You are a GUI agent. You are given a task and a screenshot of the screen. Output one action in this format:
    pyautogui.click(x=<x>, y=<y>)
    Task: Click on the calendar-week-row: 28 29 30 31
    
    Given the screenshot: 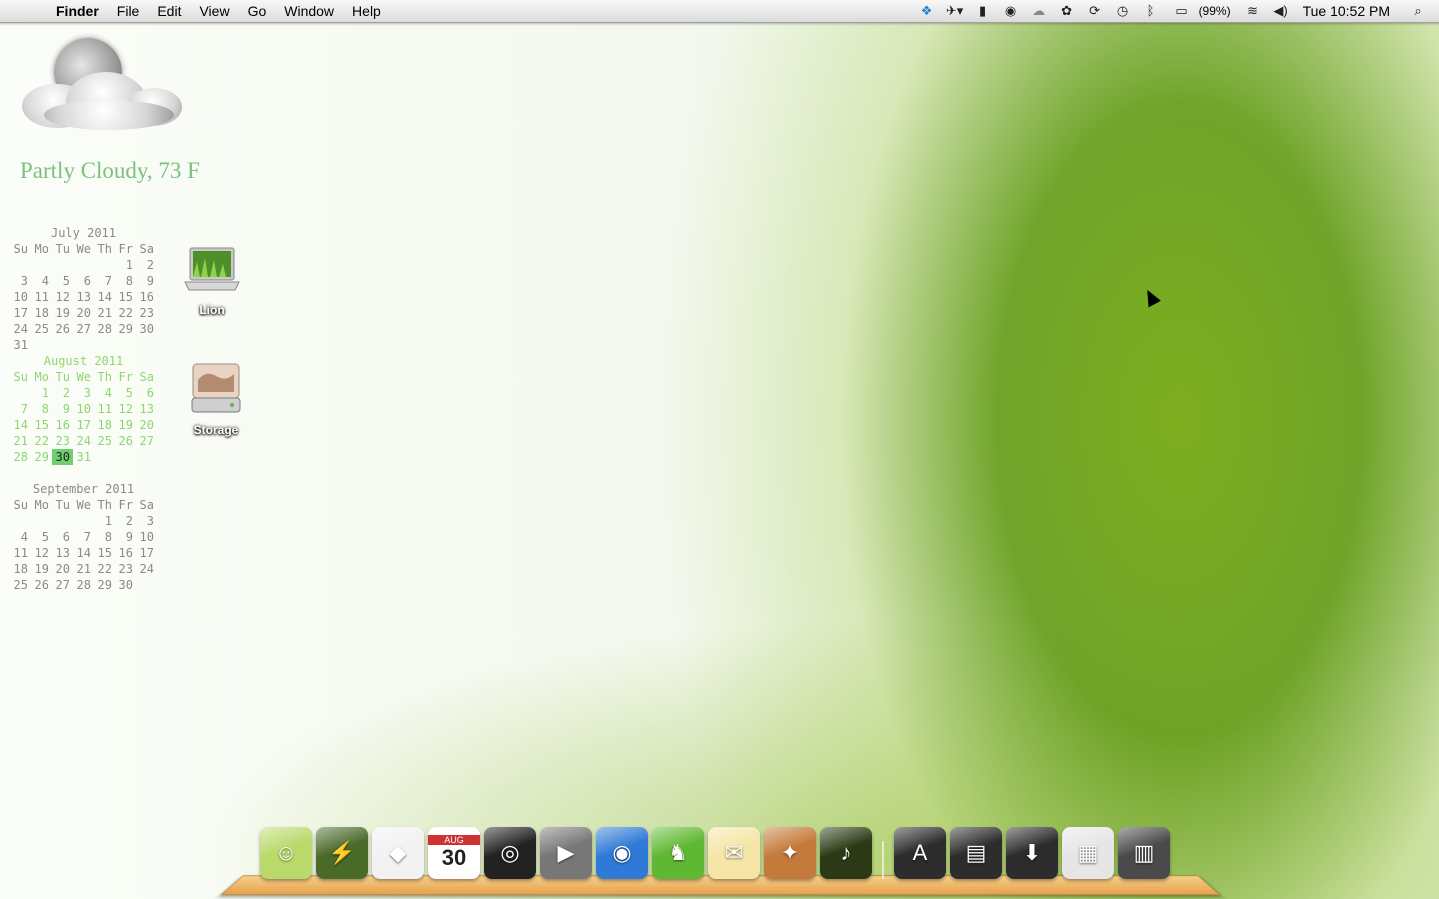 What is the action you would take?
    pyautogui.click(x=83, y=457)
    